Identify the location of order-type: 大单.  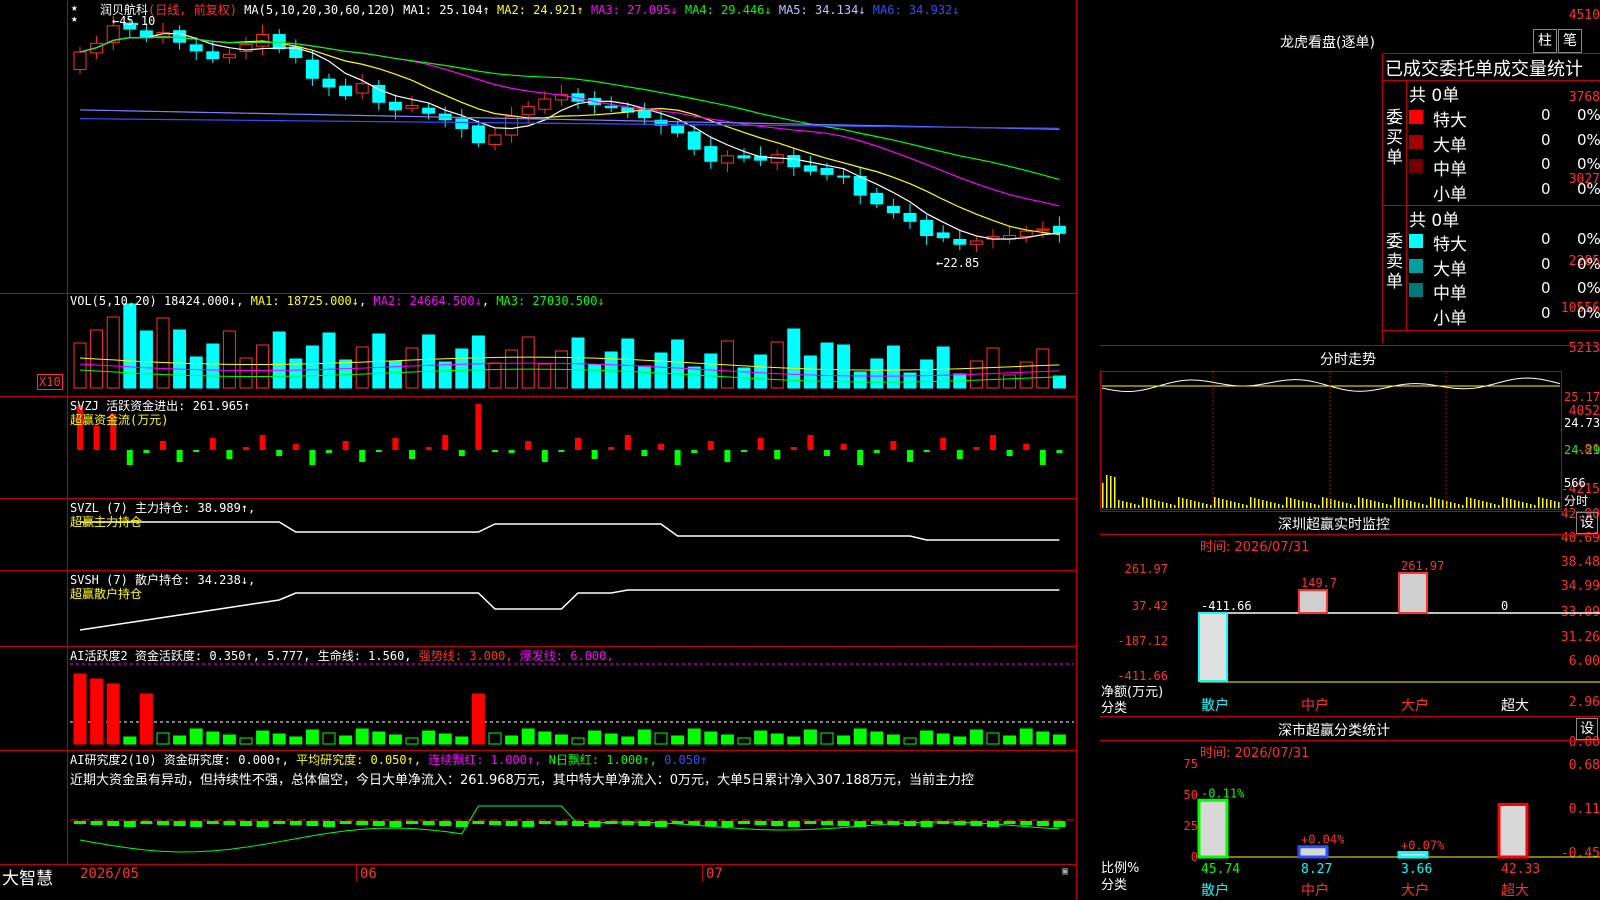
(1450, 269).